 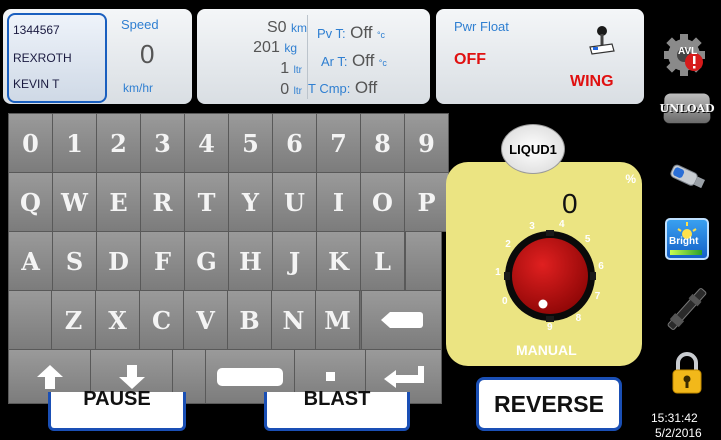 I want to click on key-2: 2, so click(x=118, y=143).